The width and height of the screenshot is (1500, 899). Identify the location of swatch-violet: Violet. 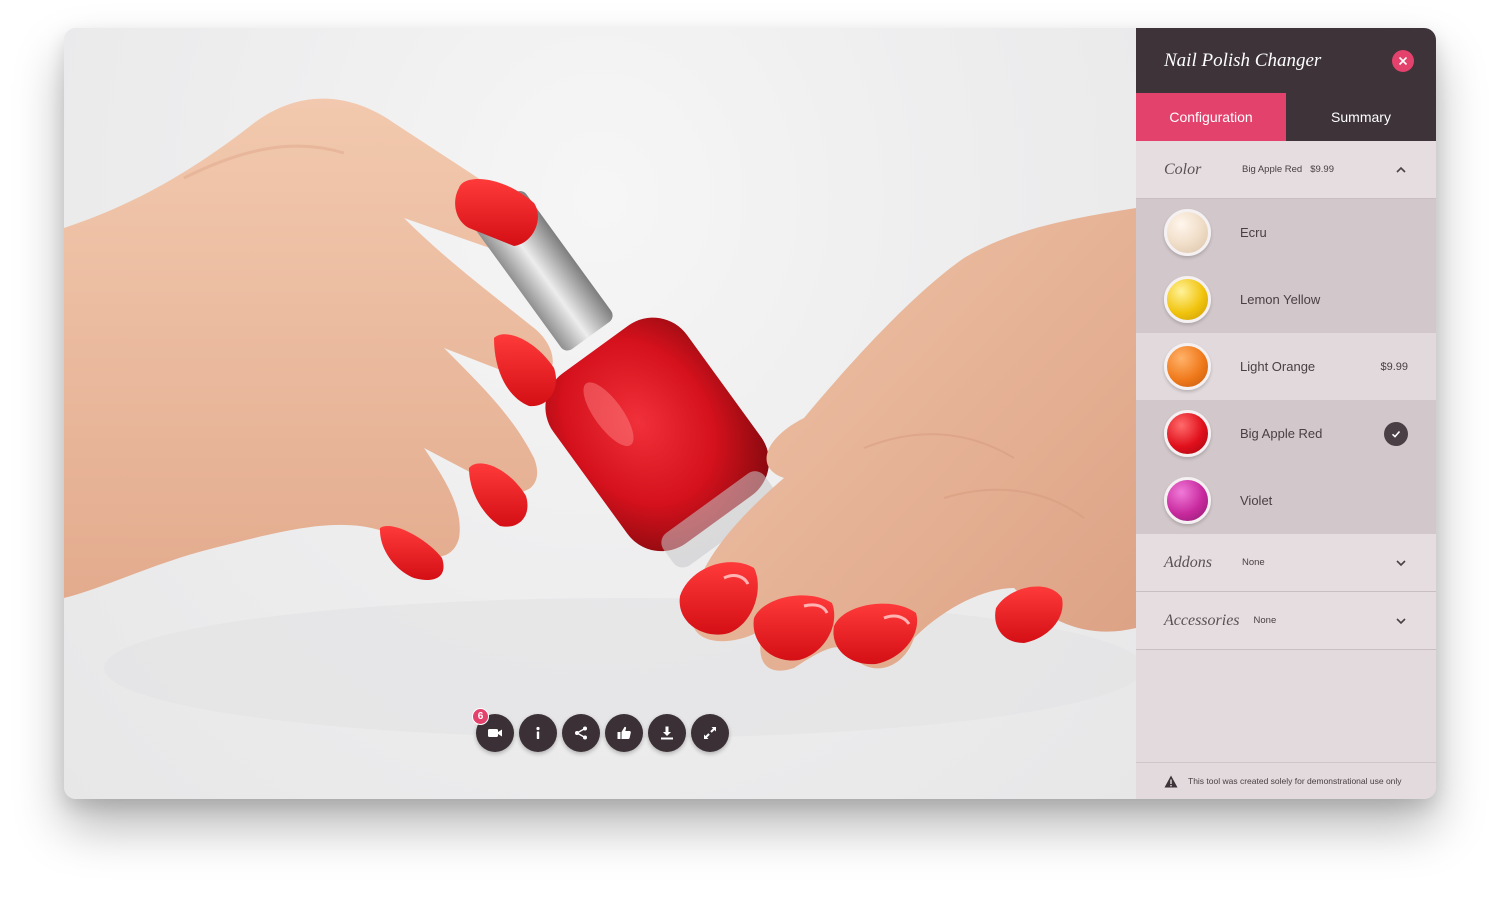
(1286, 500).